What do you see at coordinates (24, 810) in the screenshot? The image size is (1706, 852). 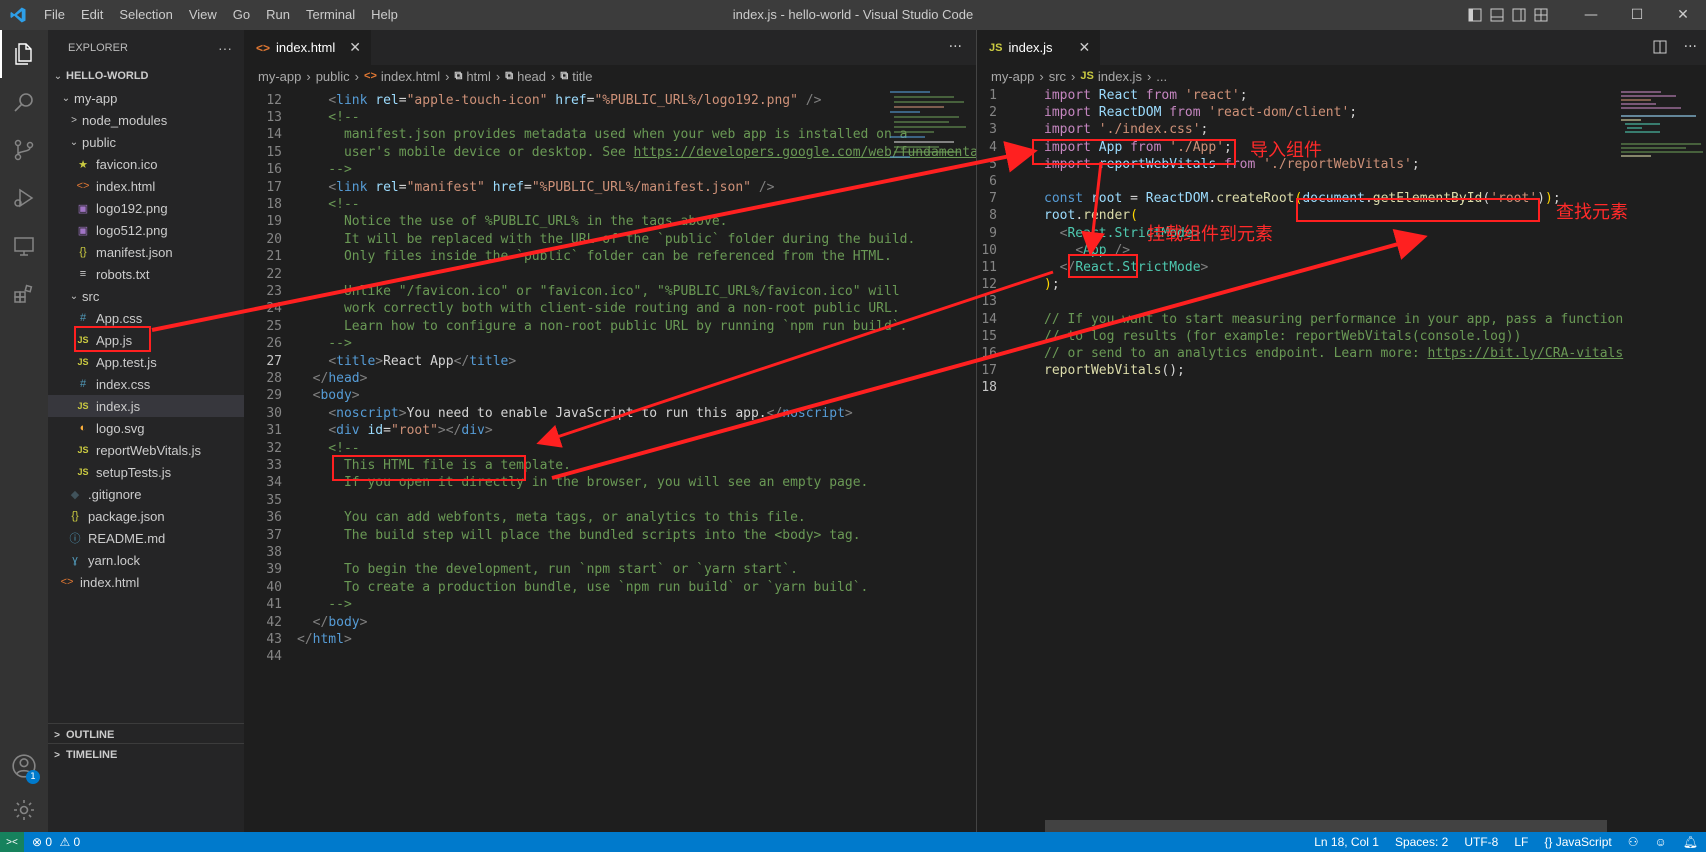 I see `settings-gear-icon` at bounding box center [24, 810].